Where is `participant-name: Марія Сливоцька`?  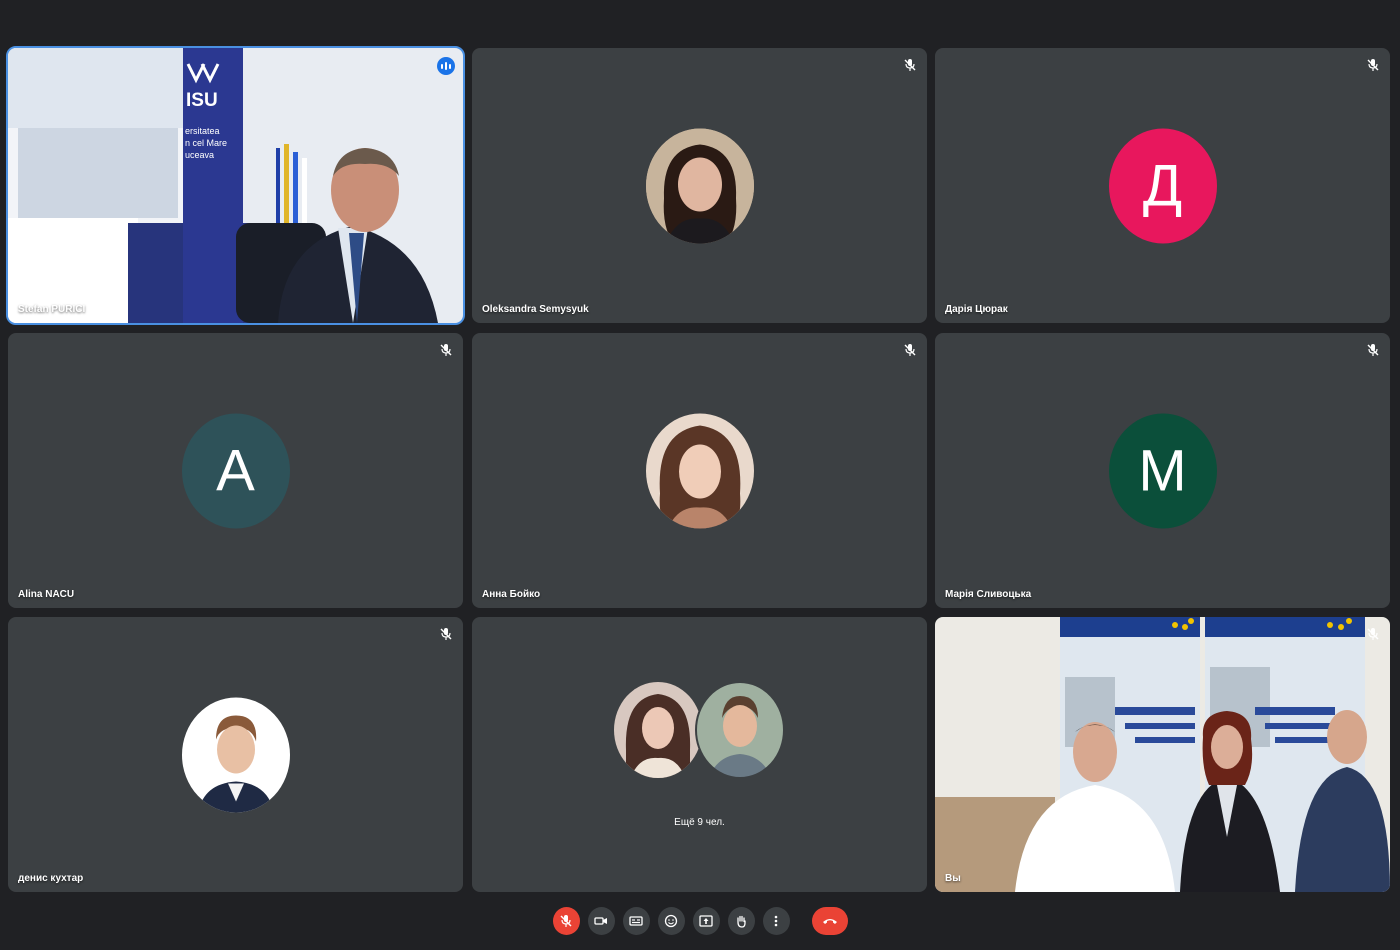 participant-name: Марія Сливоцька is located at coordinates (988, 594).